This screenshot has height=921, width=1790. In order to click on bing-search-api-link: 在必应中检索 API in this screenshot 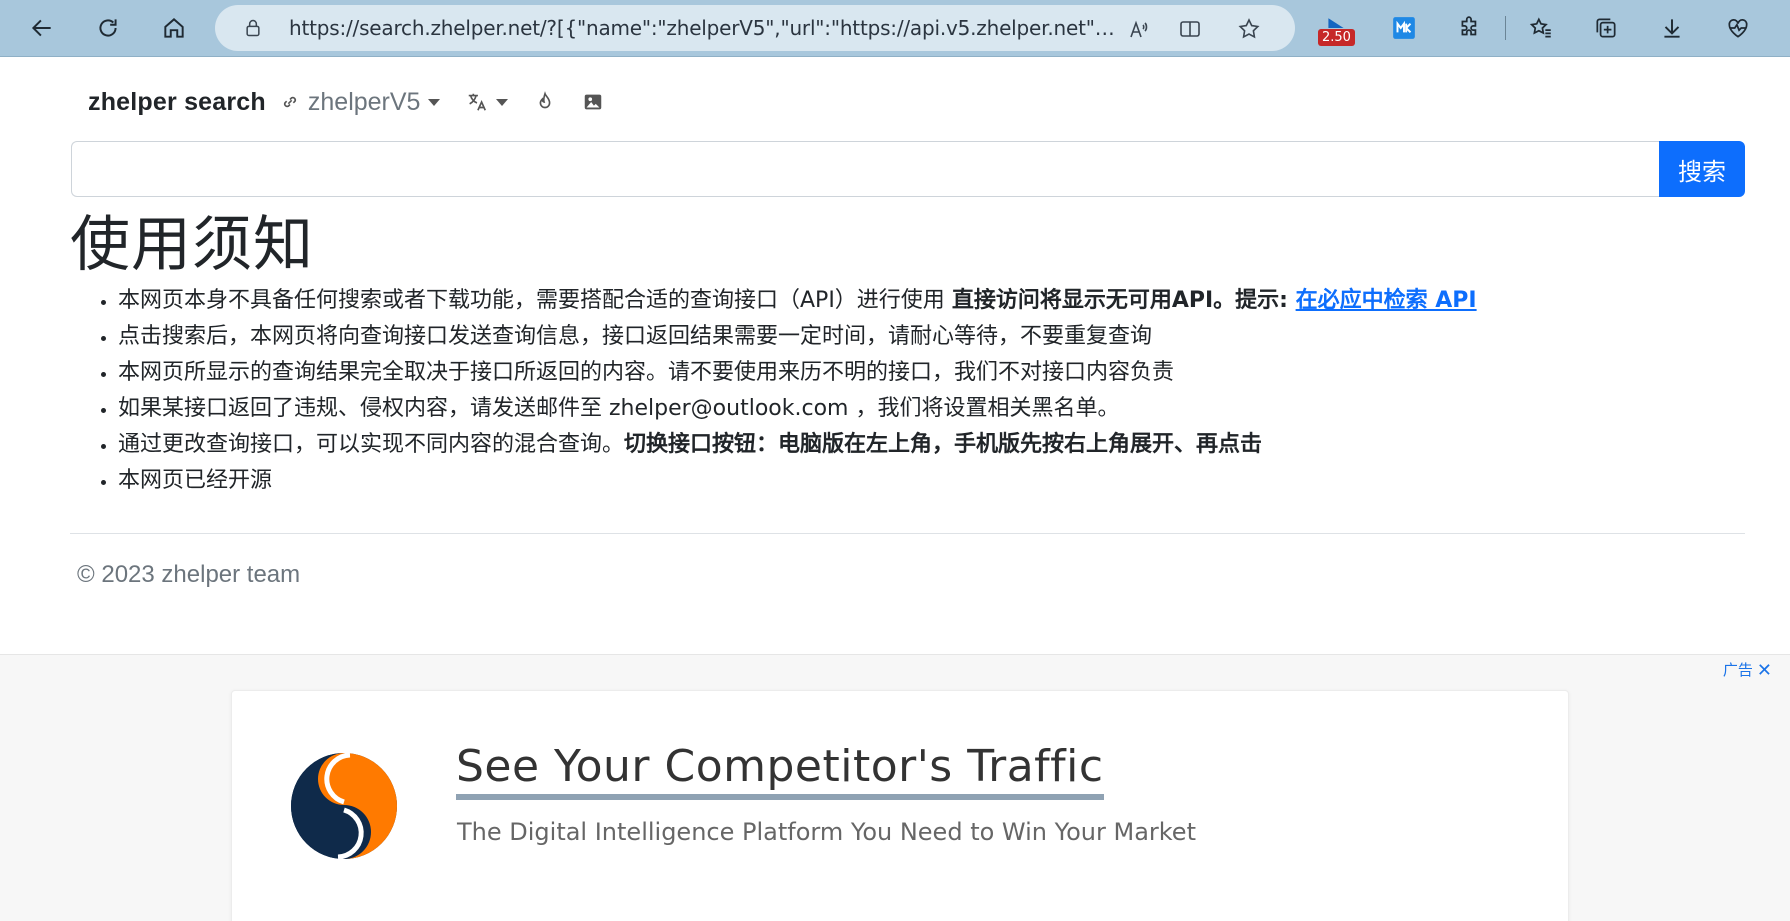, I will do `click(1386, 300)`.